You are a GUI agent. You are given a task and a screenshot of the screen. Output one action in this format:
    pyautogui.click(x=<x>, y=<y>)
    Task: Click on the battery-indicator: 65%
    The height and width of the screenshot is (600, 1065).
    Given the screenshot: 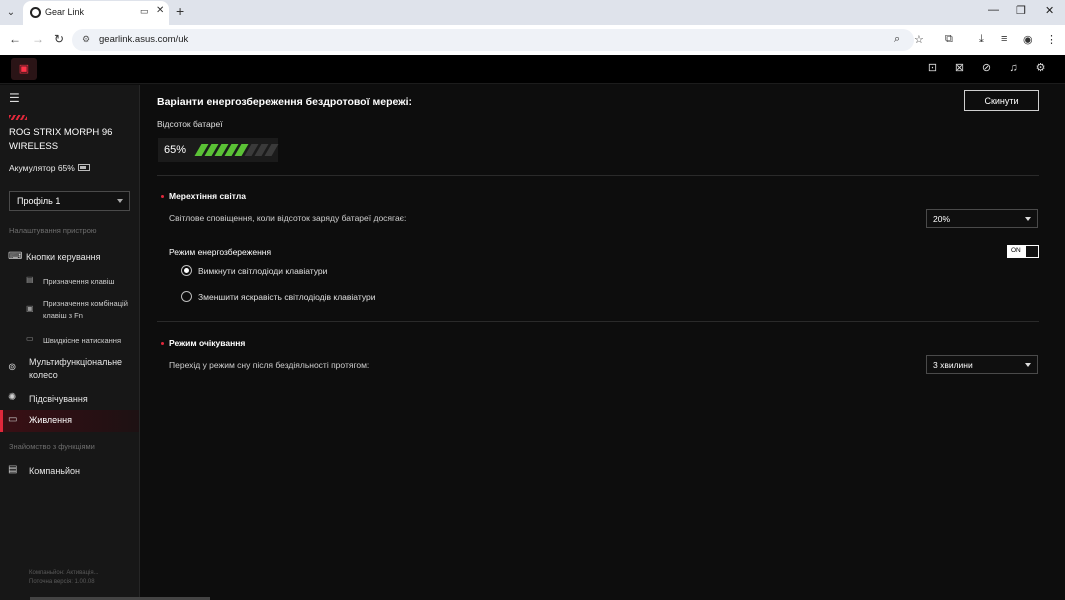 What is the action you would take?
    pyautogui.click(x=218, y=150)
    